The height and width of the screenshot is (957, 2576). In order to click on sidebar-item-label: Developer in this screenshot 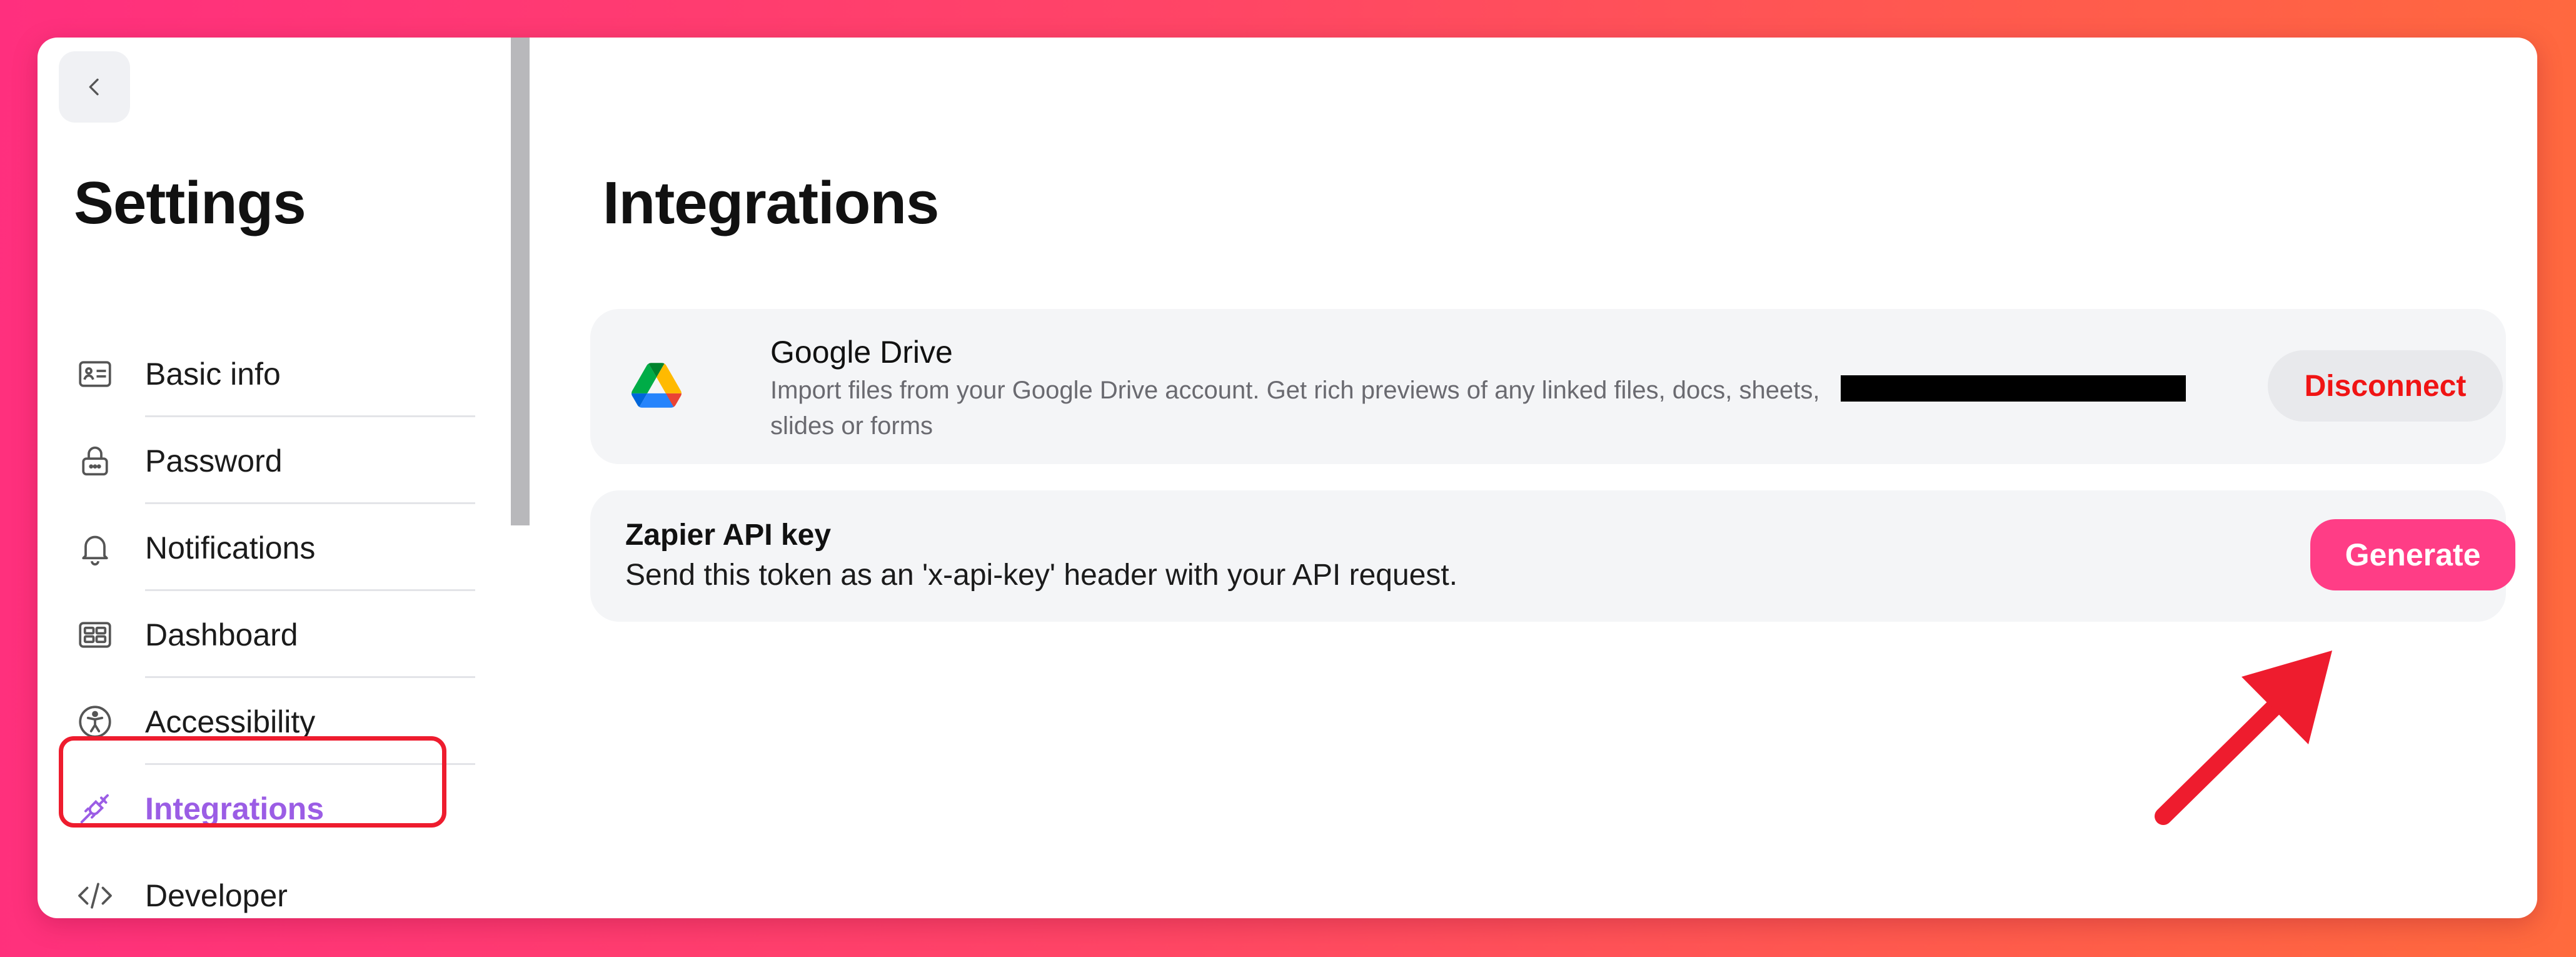, I will do `click(216, 895)`.